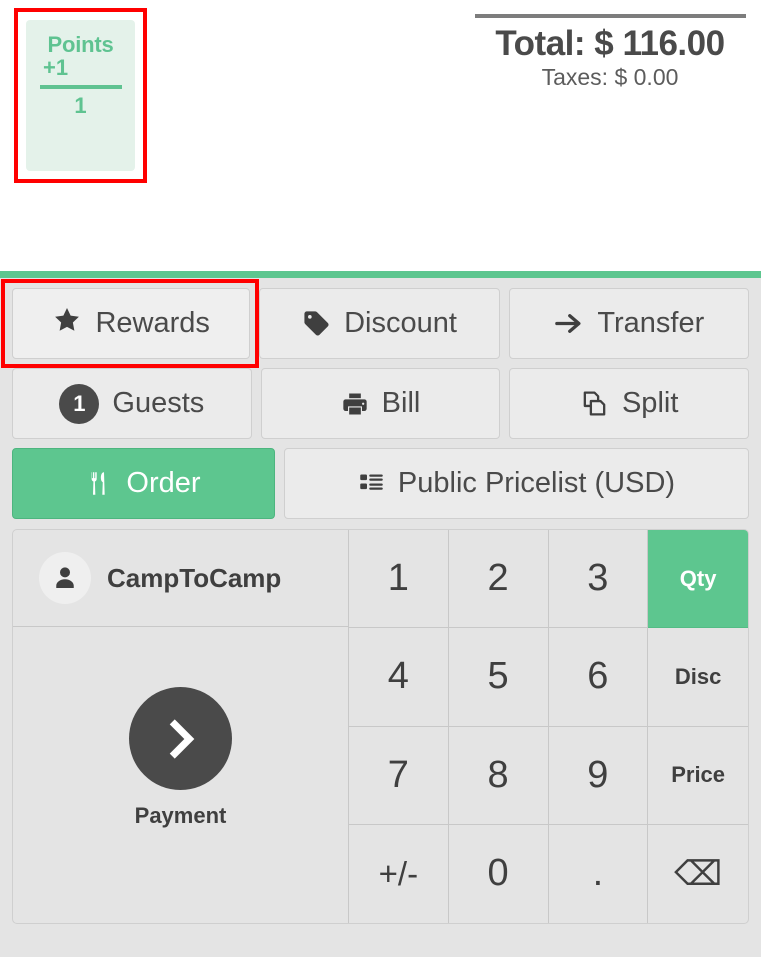  I want to click on copy-icon, so click(594, 403).